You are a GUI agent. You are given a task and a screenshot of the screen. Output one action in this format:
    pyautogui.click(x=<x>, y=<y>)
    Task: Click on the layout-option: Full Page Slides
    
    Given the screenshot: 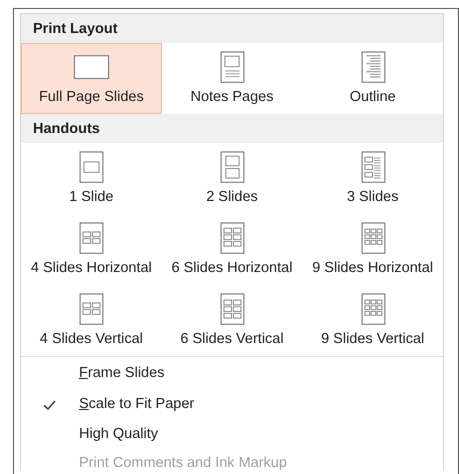 What is the action you would take?
    pyautogui.click(x=91, y=78)
    